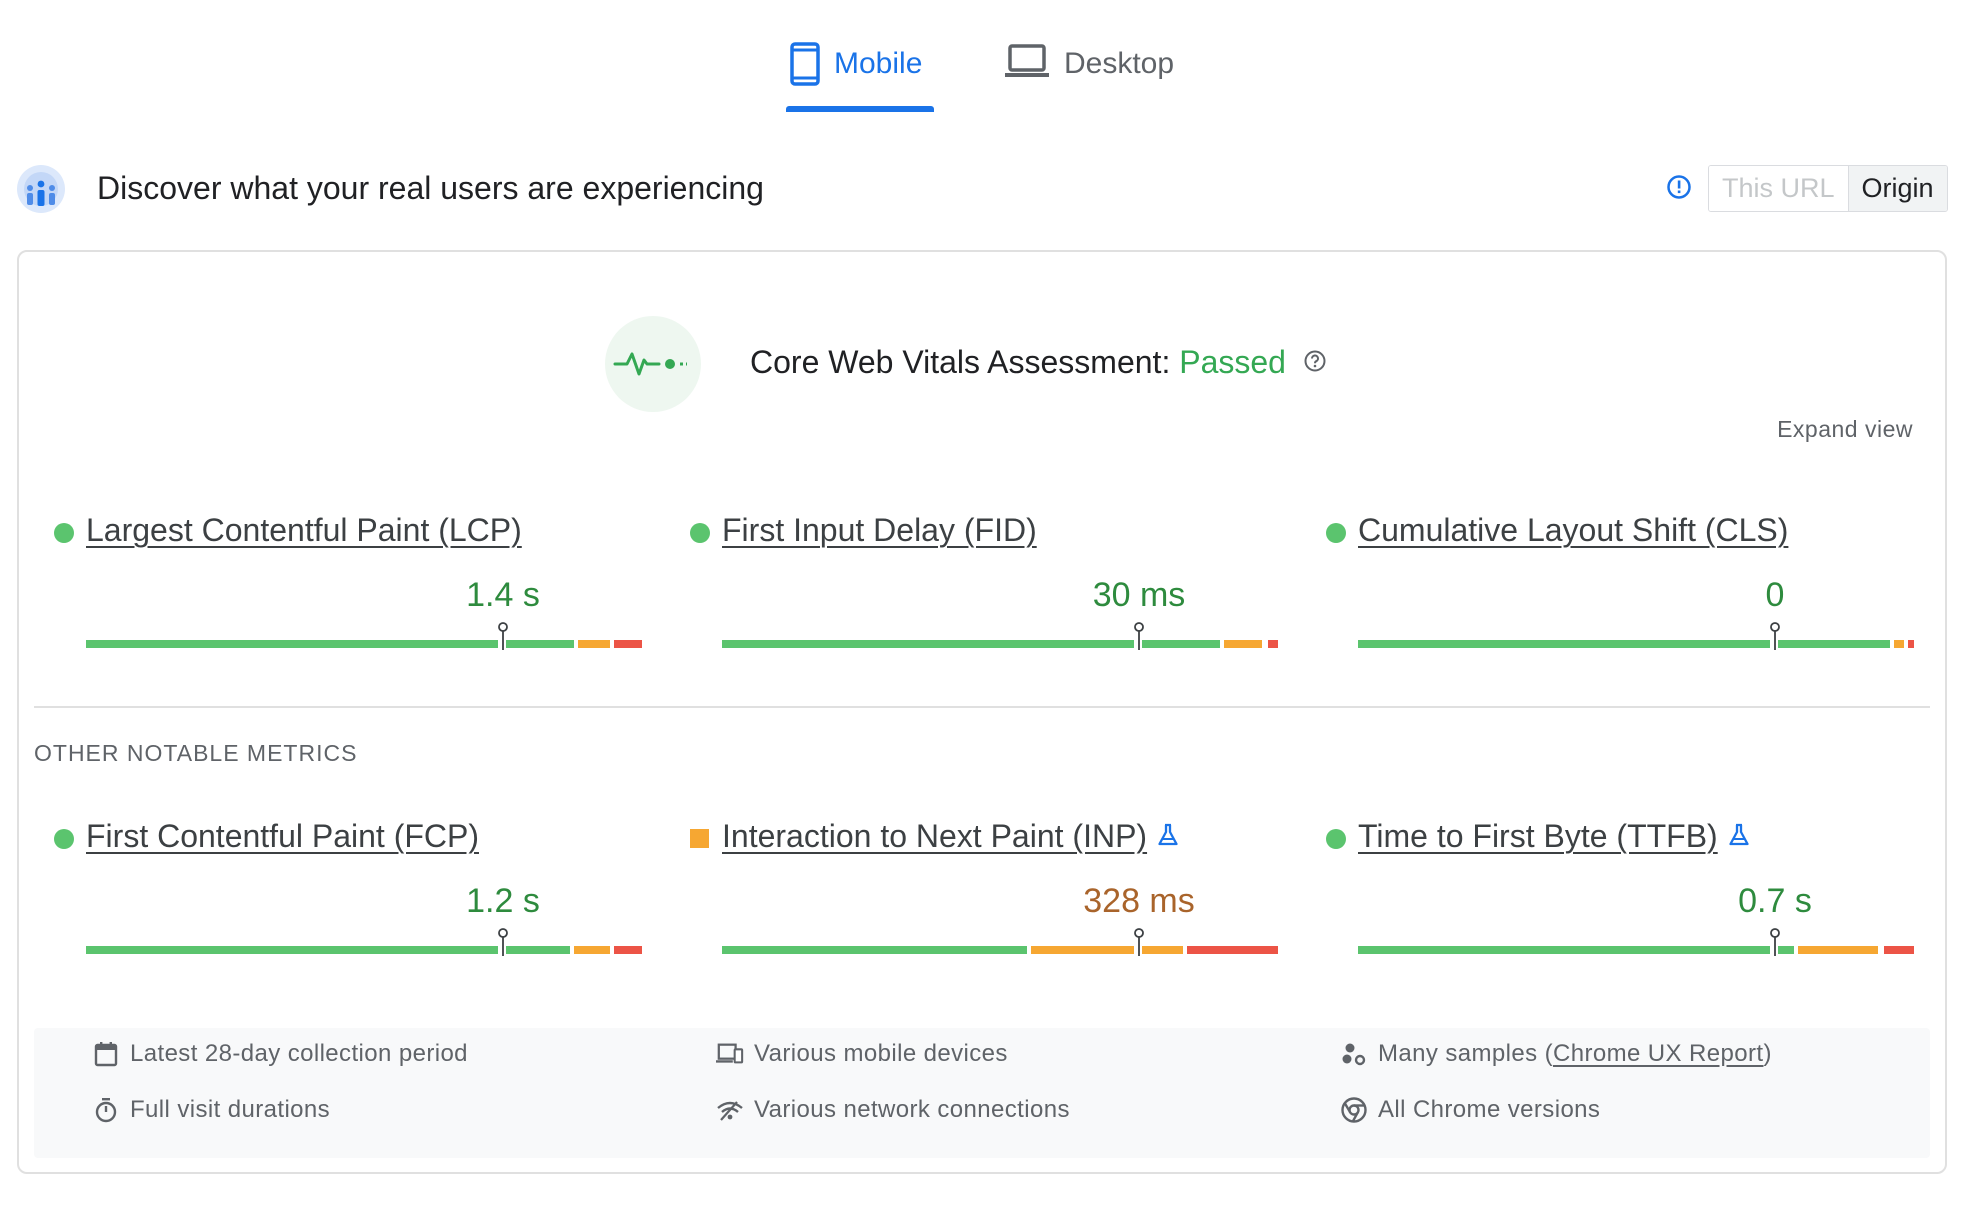 The width and height of the screenshot is (1964, 1206). Describe the element at coordinates (1354, 1054) in the screenshot. I see `samples-icon` at that location.